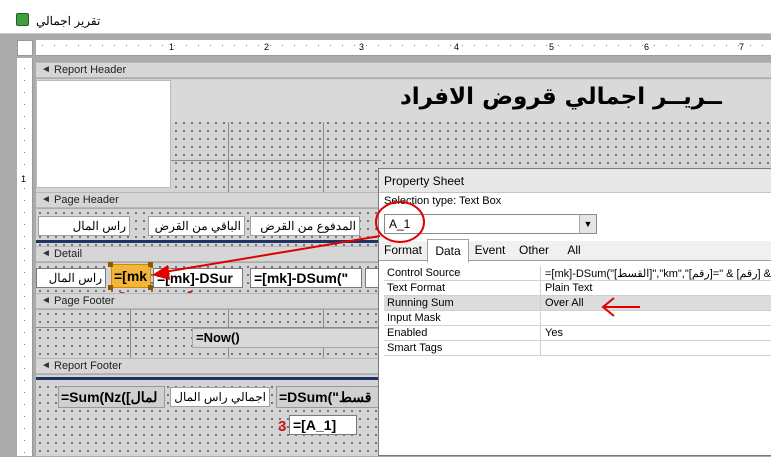  Describe the element at coordinates (25, 48) in the screenshot. I see `ruler-corner-selector` at that location.